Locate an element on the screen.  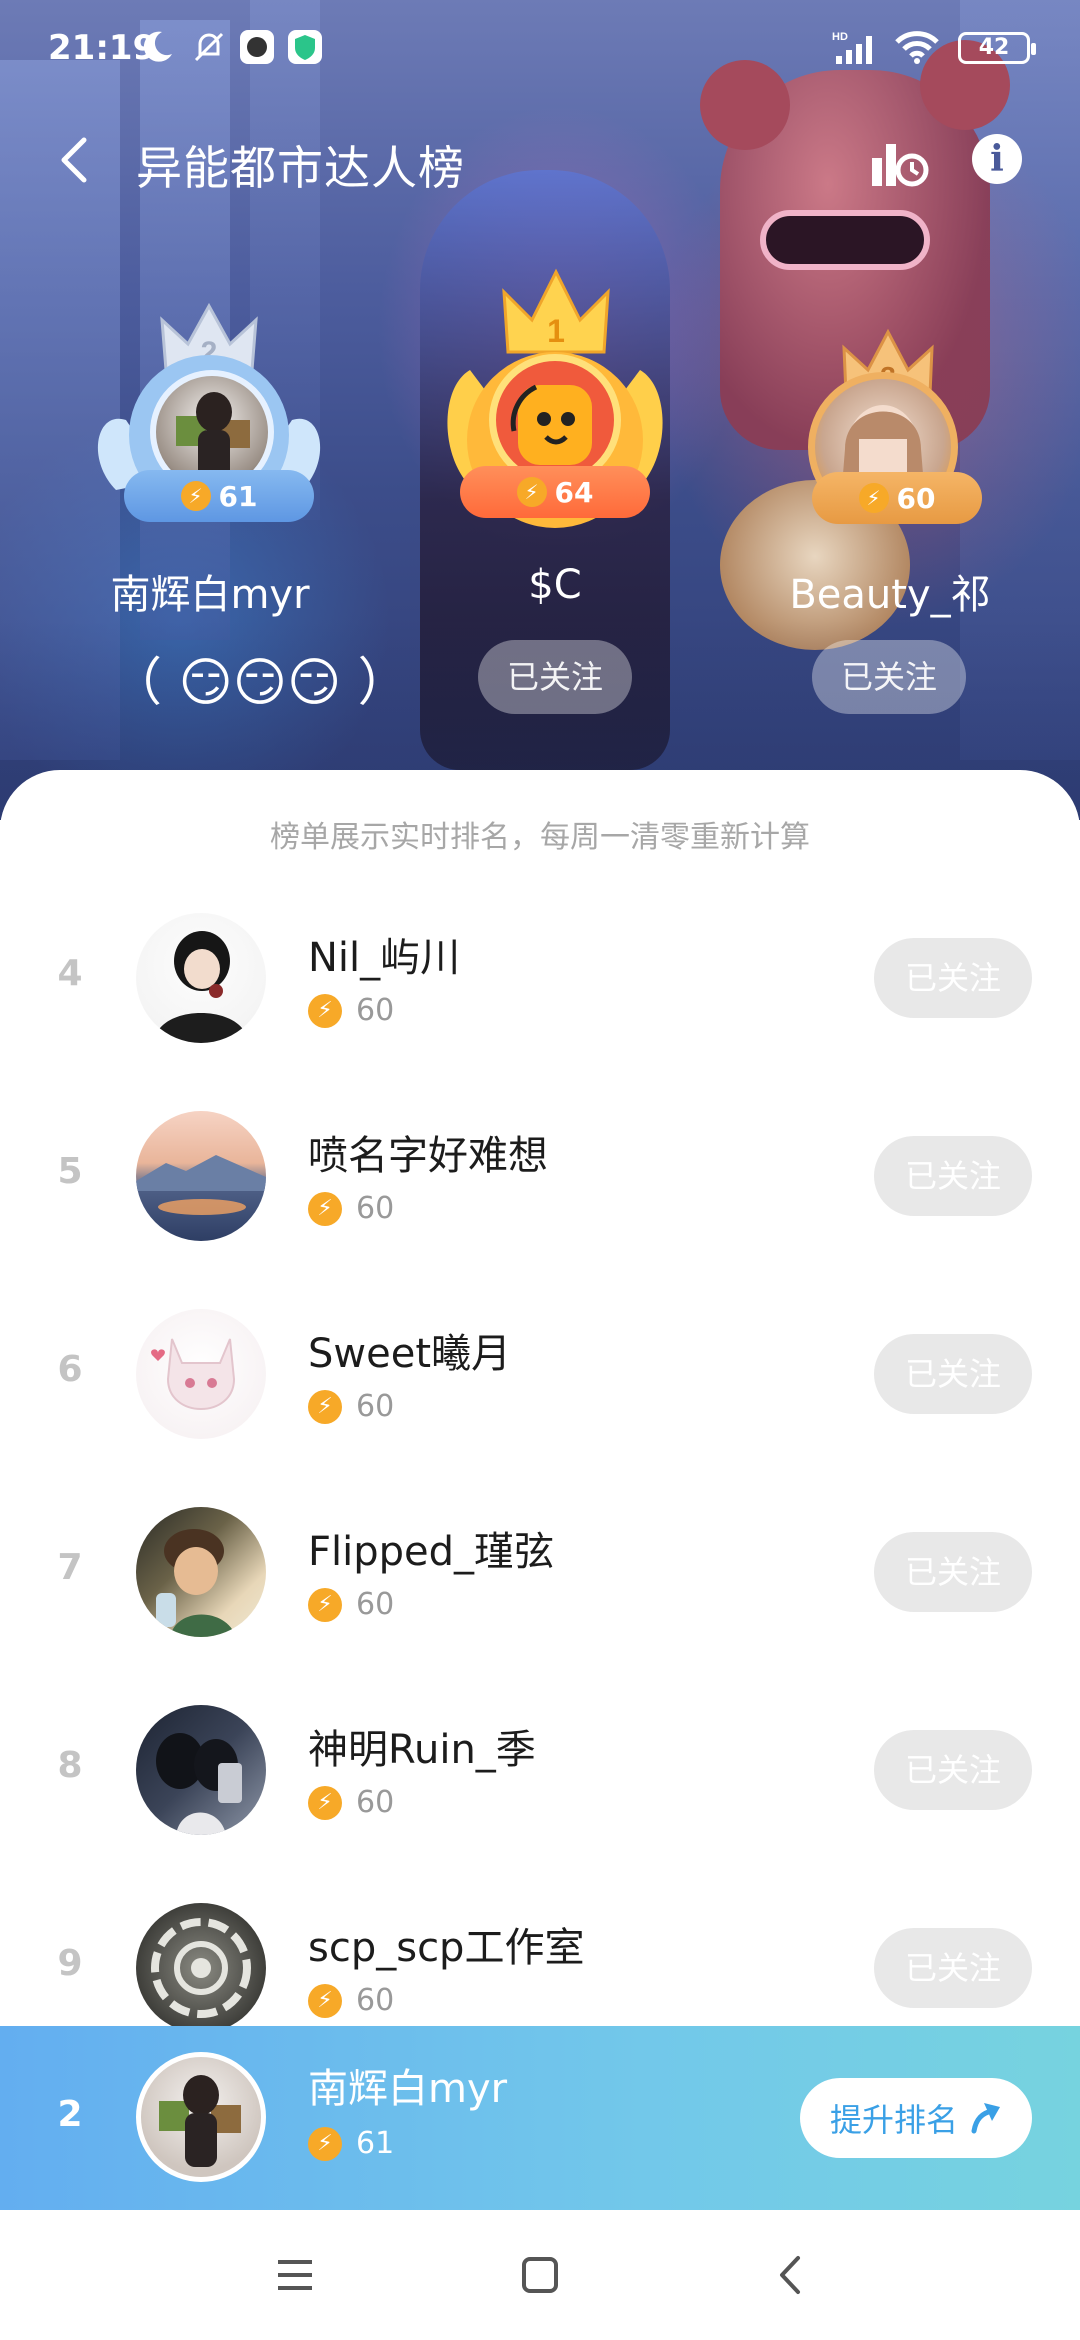
my-avatar is located at coordinates (201, 2117).